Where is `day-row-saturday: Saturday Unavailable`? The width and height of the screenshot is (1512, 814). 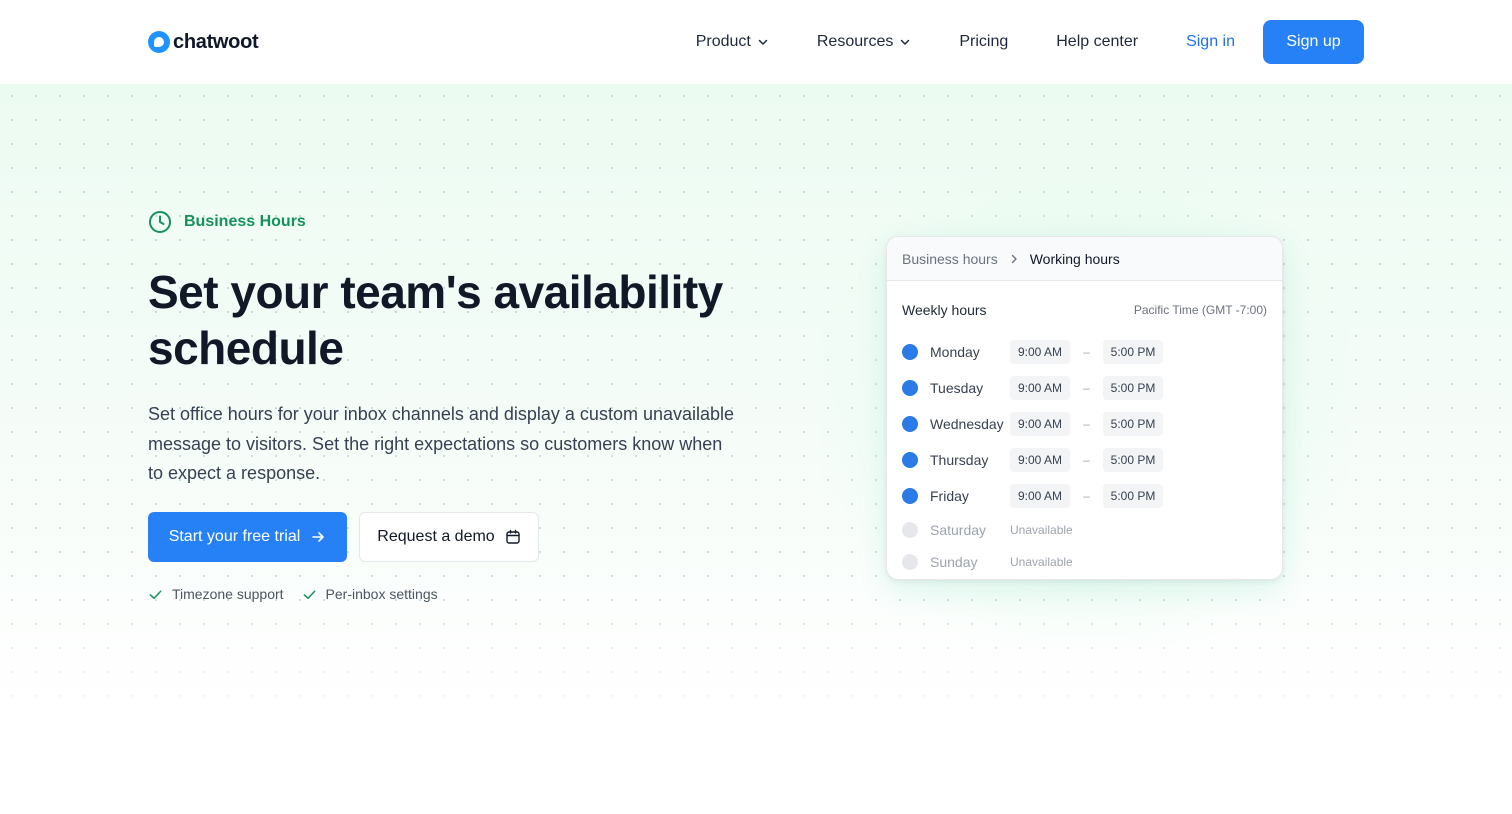
day-row-saturday: Saturday Unavailable is located at coordinates (1084, 530).